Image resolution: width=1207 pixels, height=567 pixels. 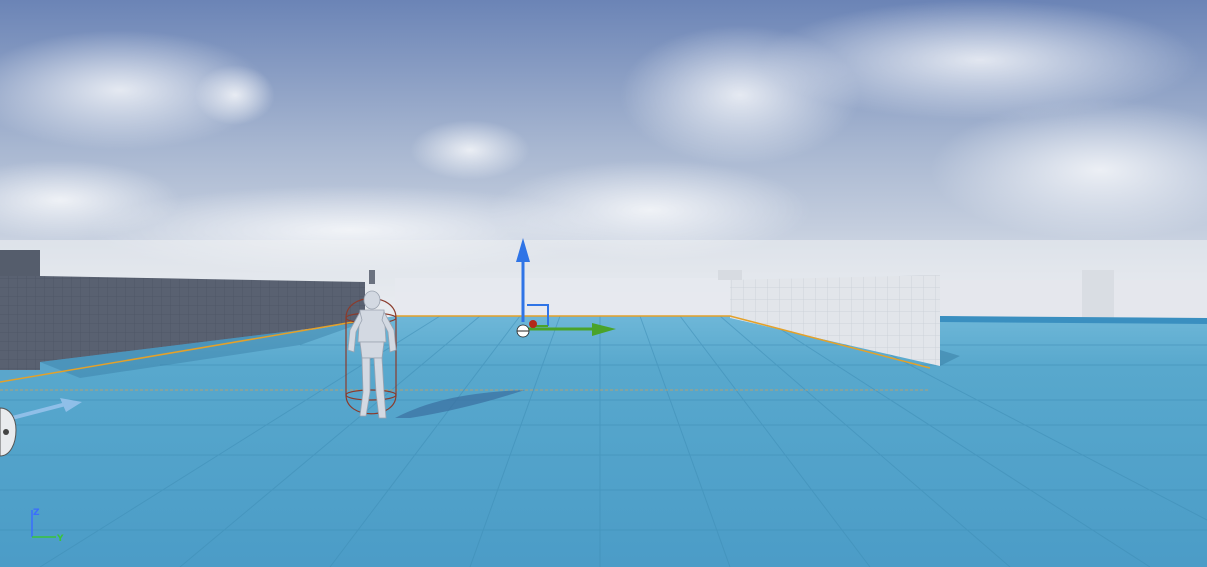 I want to click on axis-z-label: Z, so click(x=36, y=513).